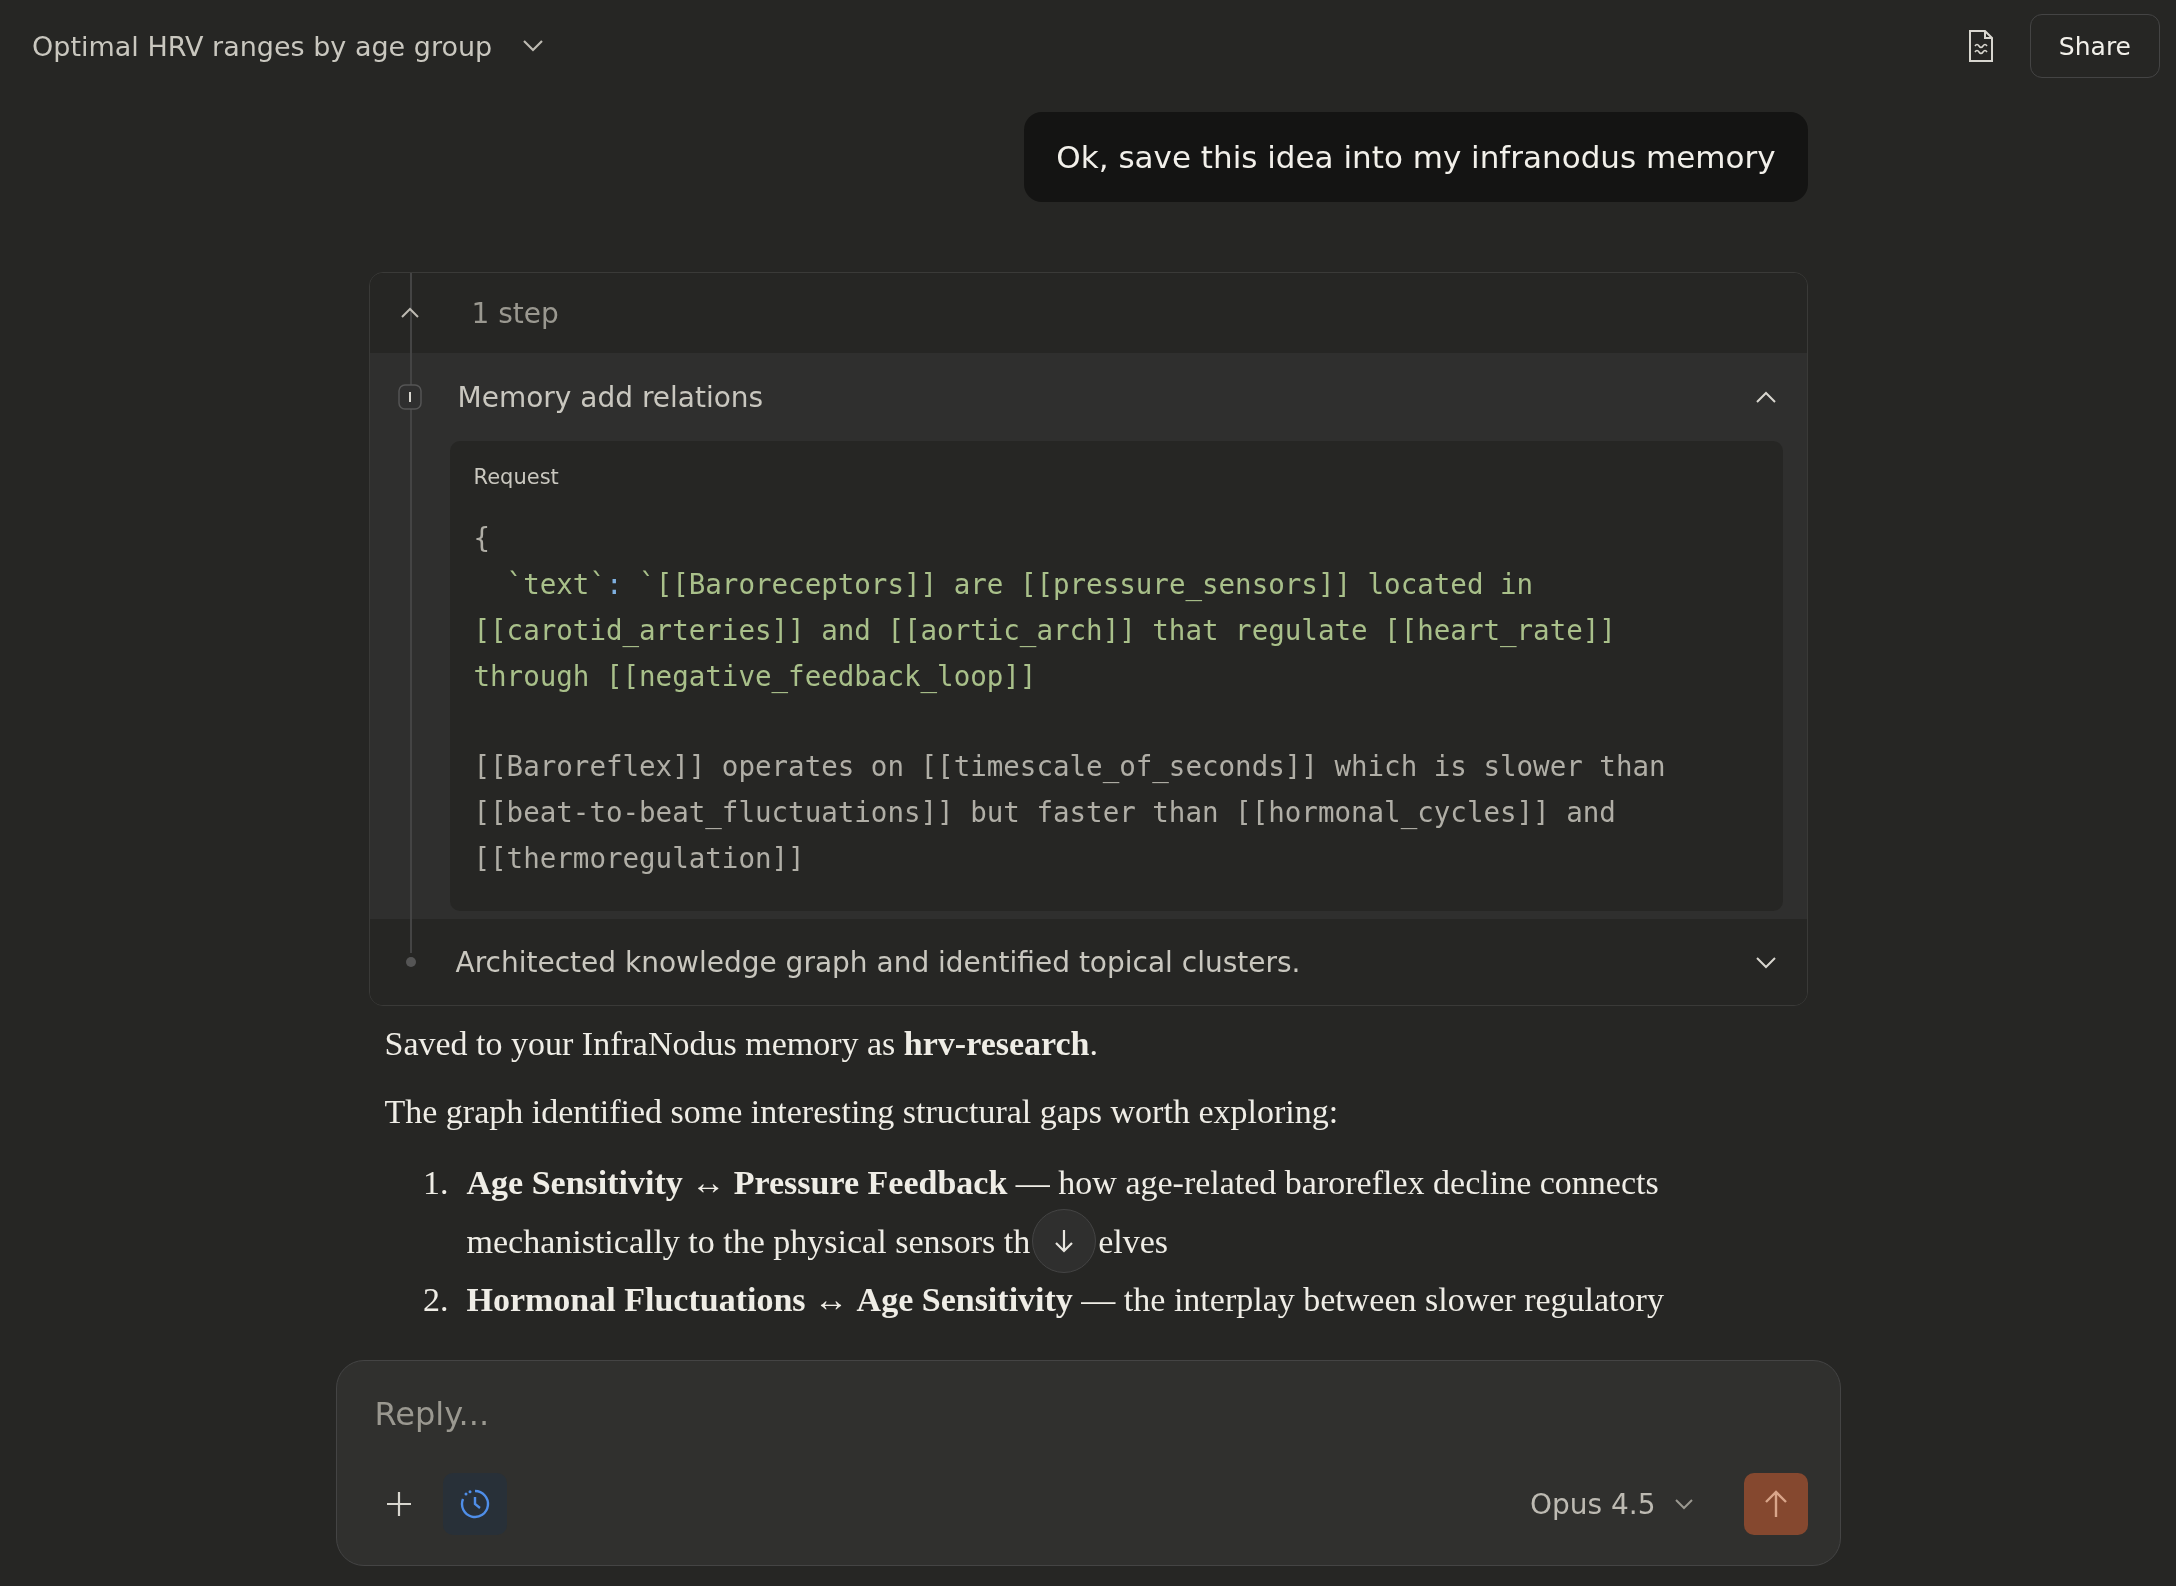  What do you see at coordinates (2094, 46) in the screenshot?
I see `share-button: Share` at bounding box center [2094, 46].